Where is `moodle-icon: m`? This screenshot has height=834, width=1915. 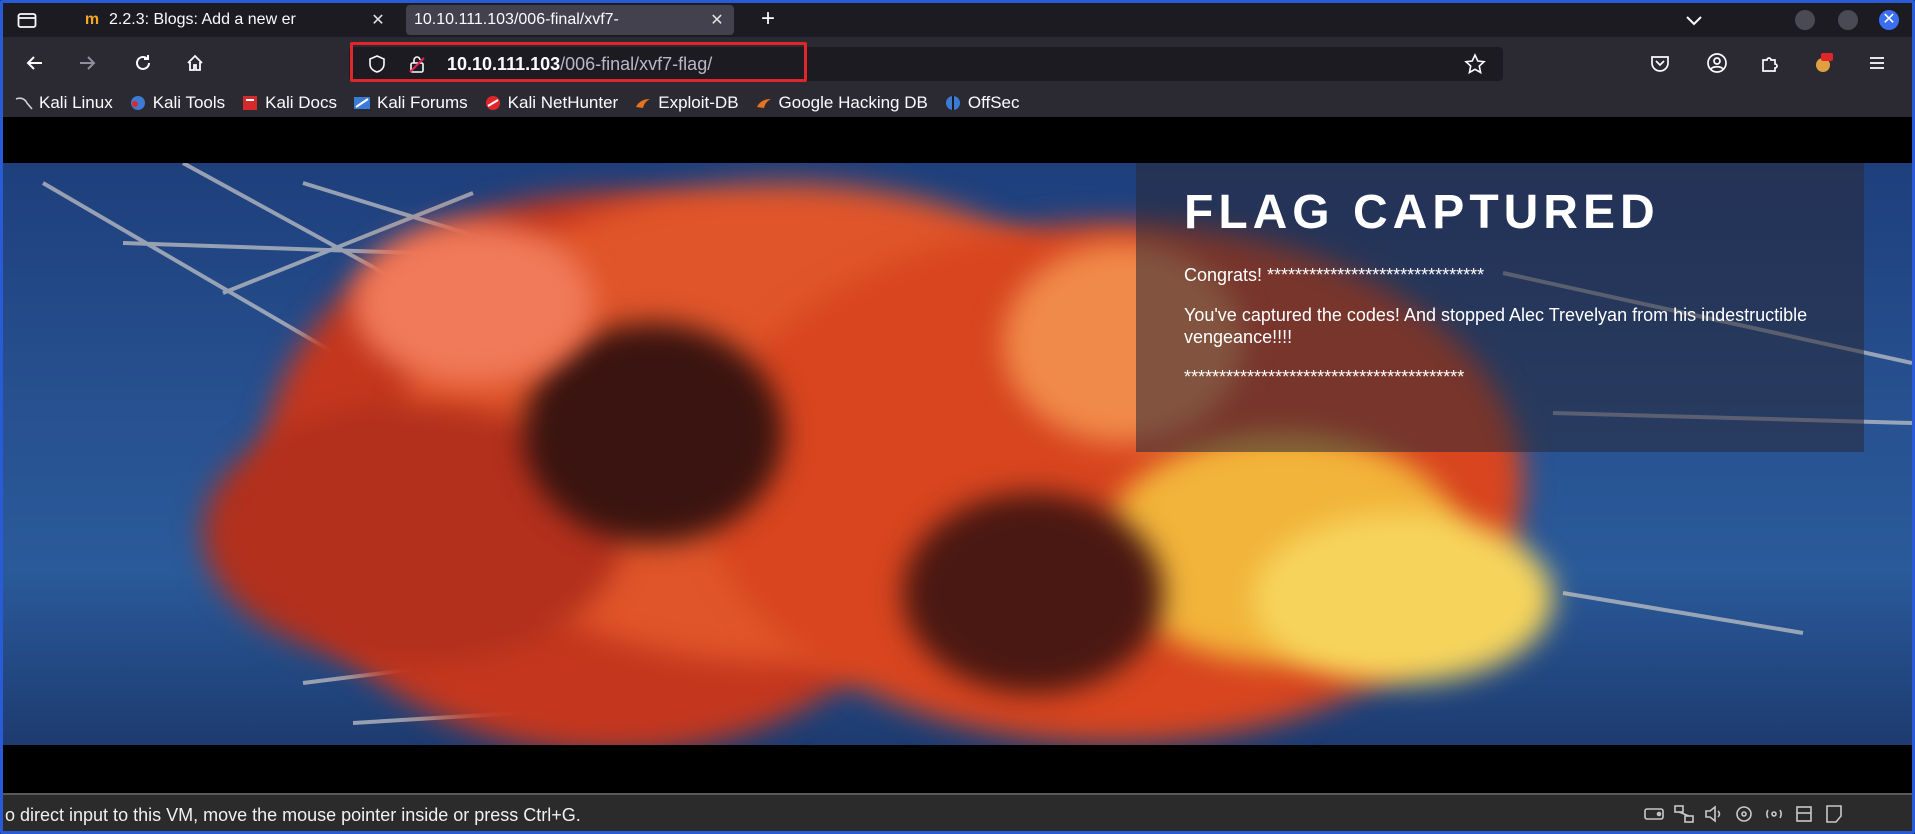
moodle-icon: m is located at coordinates (92, 19).